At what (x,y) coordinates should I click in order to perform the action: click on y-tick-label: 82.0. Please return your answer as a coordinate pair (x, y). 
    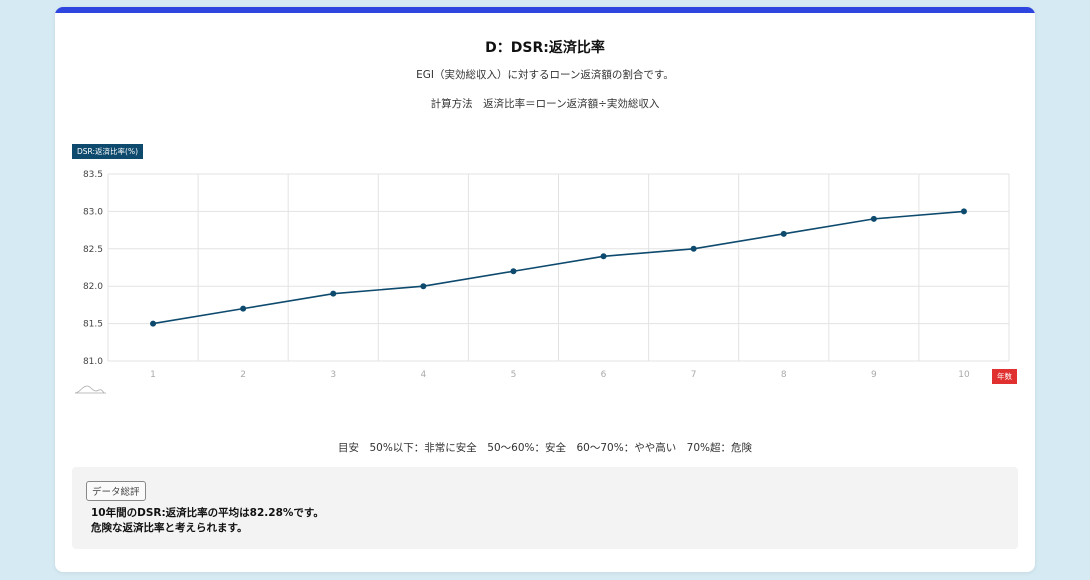
    Looking at the image, I should click on (93, 287).